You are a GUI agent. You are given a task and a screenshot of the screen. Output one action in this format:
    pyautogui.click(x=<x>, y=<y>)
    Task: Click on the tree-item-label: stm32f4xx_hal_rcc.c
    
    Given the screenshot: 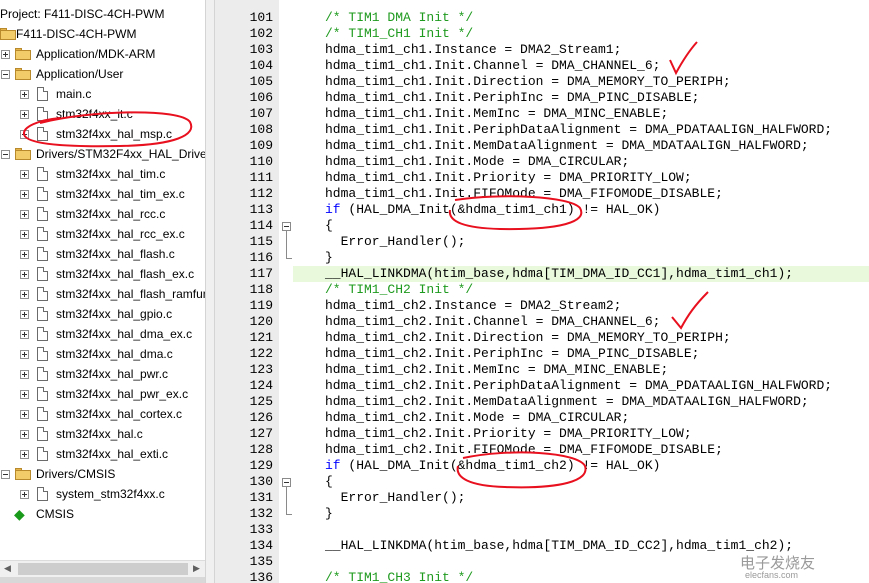 What is the action you would take?
    pyautogui.click(x=111, y=214)
    